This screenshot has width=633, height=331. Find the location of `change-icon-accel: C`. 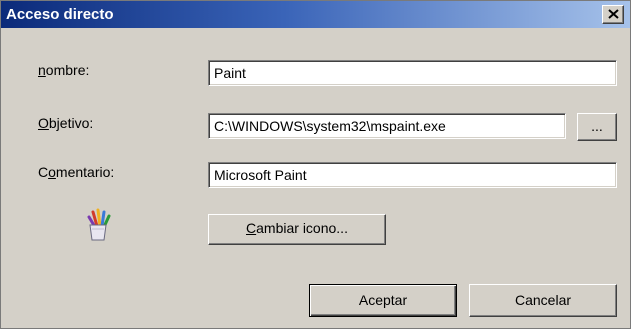

change-icon-accel: C is located at coordinates (251, 228).